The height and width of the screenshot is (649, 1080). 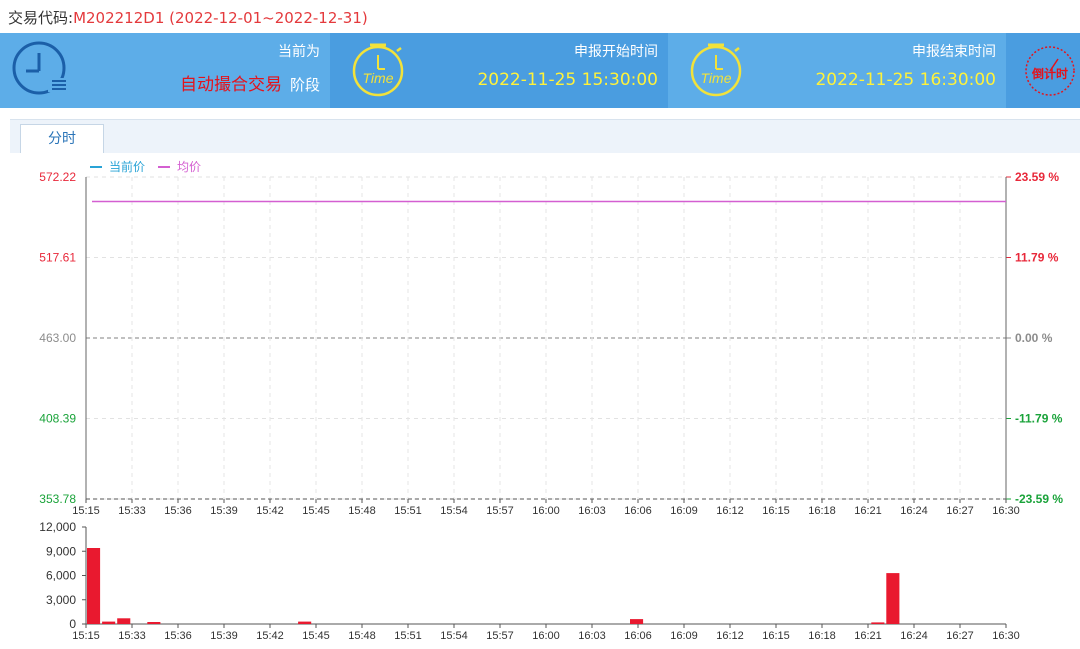 What do you see at coordinates (776, 636) in the screenshot?
I see `volume-x-tick-label: 16:15` at bounding box center [776, 636].